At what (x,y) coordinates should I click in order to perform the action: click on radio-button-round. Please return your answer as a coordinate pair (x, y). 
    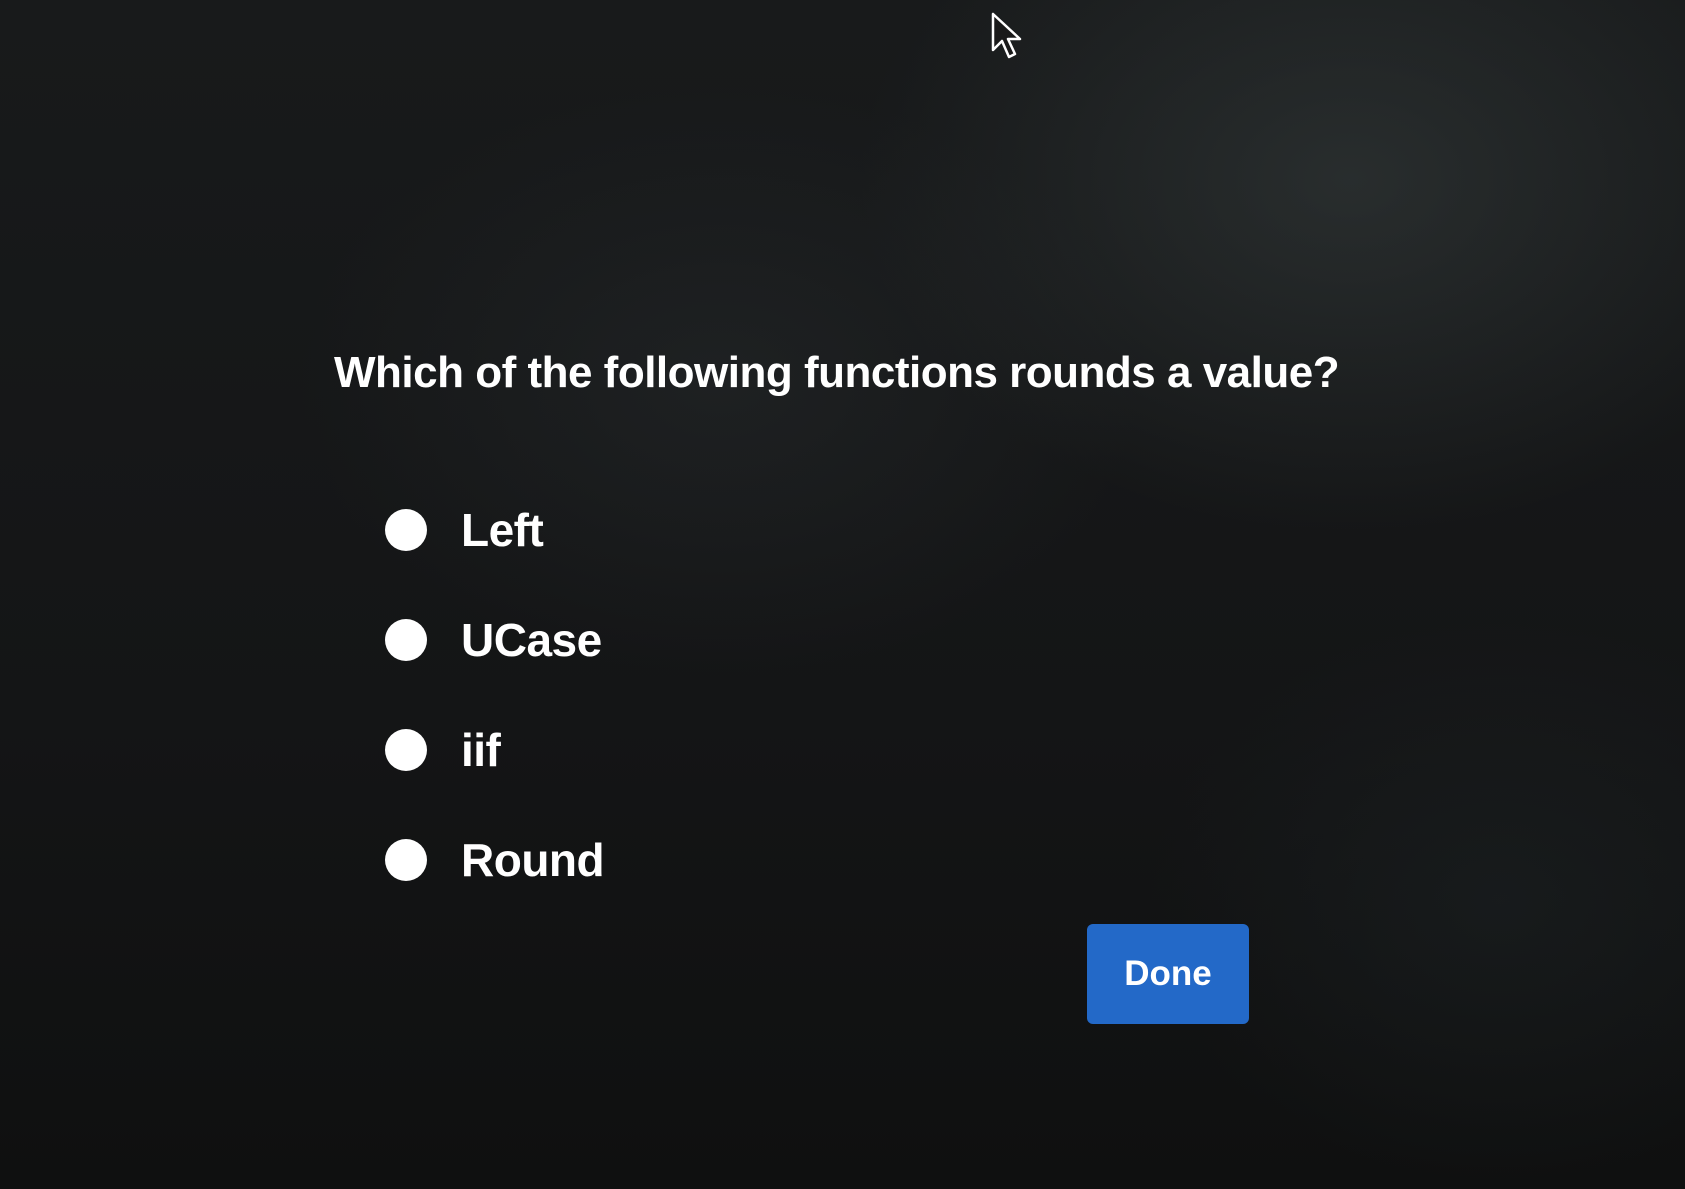
    Looking at the image, I should click on (406, 860).